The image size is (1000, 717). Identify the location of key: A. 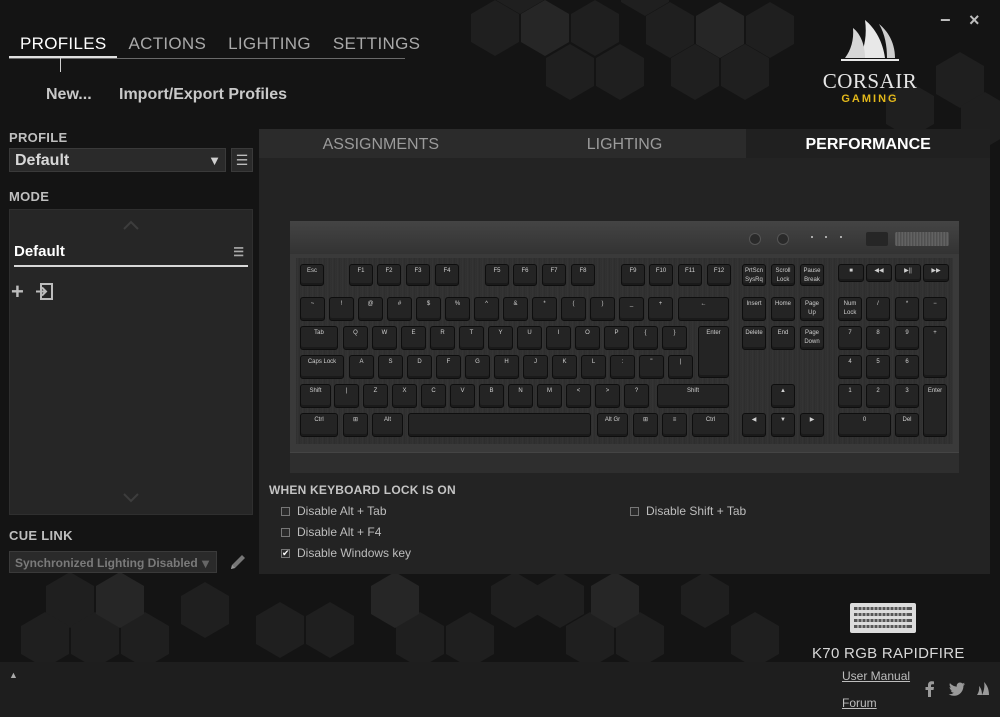
(361, 367).